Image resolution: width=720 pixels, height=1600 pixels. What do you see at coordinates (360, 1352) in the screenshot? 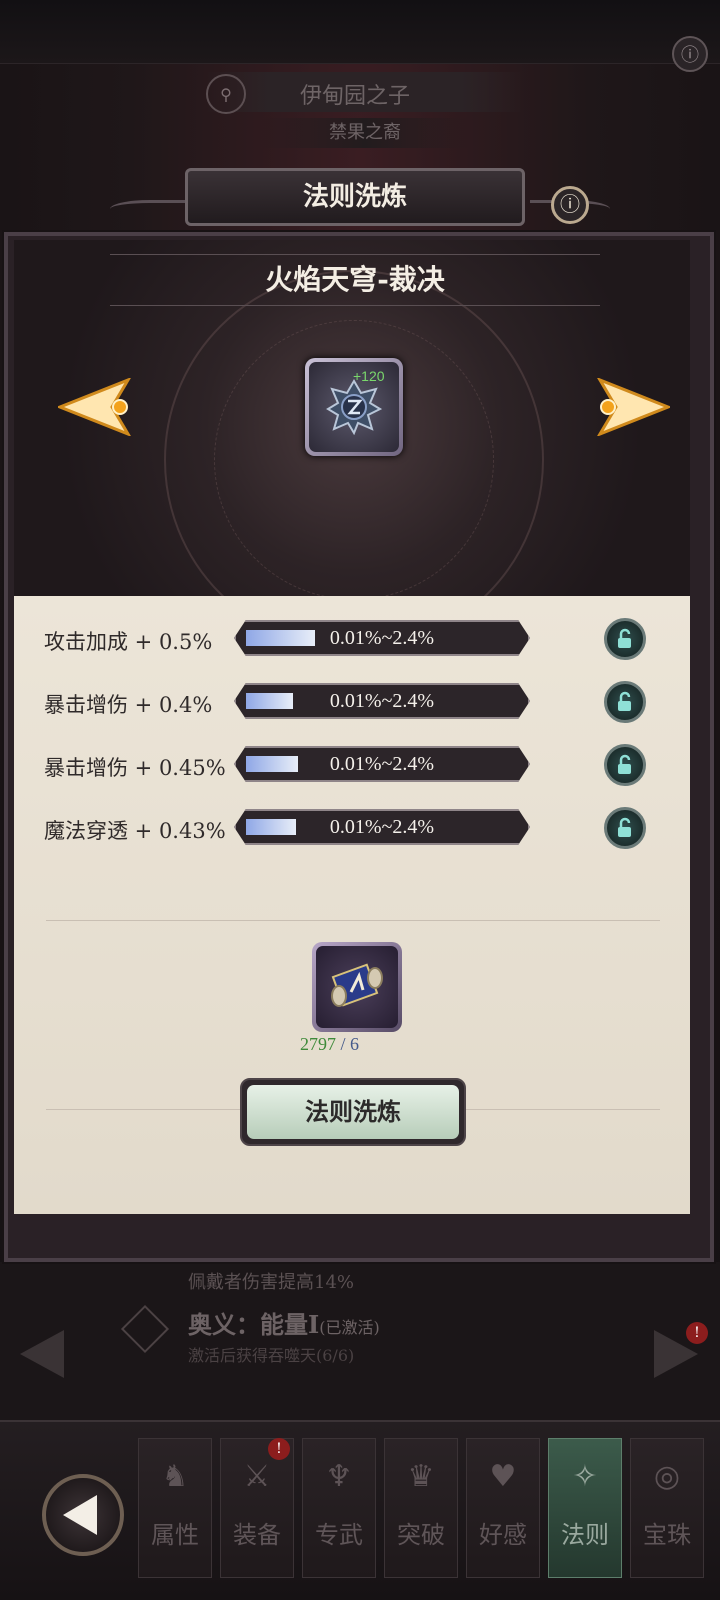
I see `skill-info-panel` at bounding box center [360, 1352].